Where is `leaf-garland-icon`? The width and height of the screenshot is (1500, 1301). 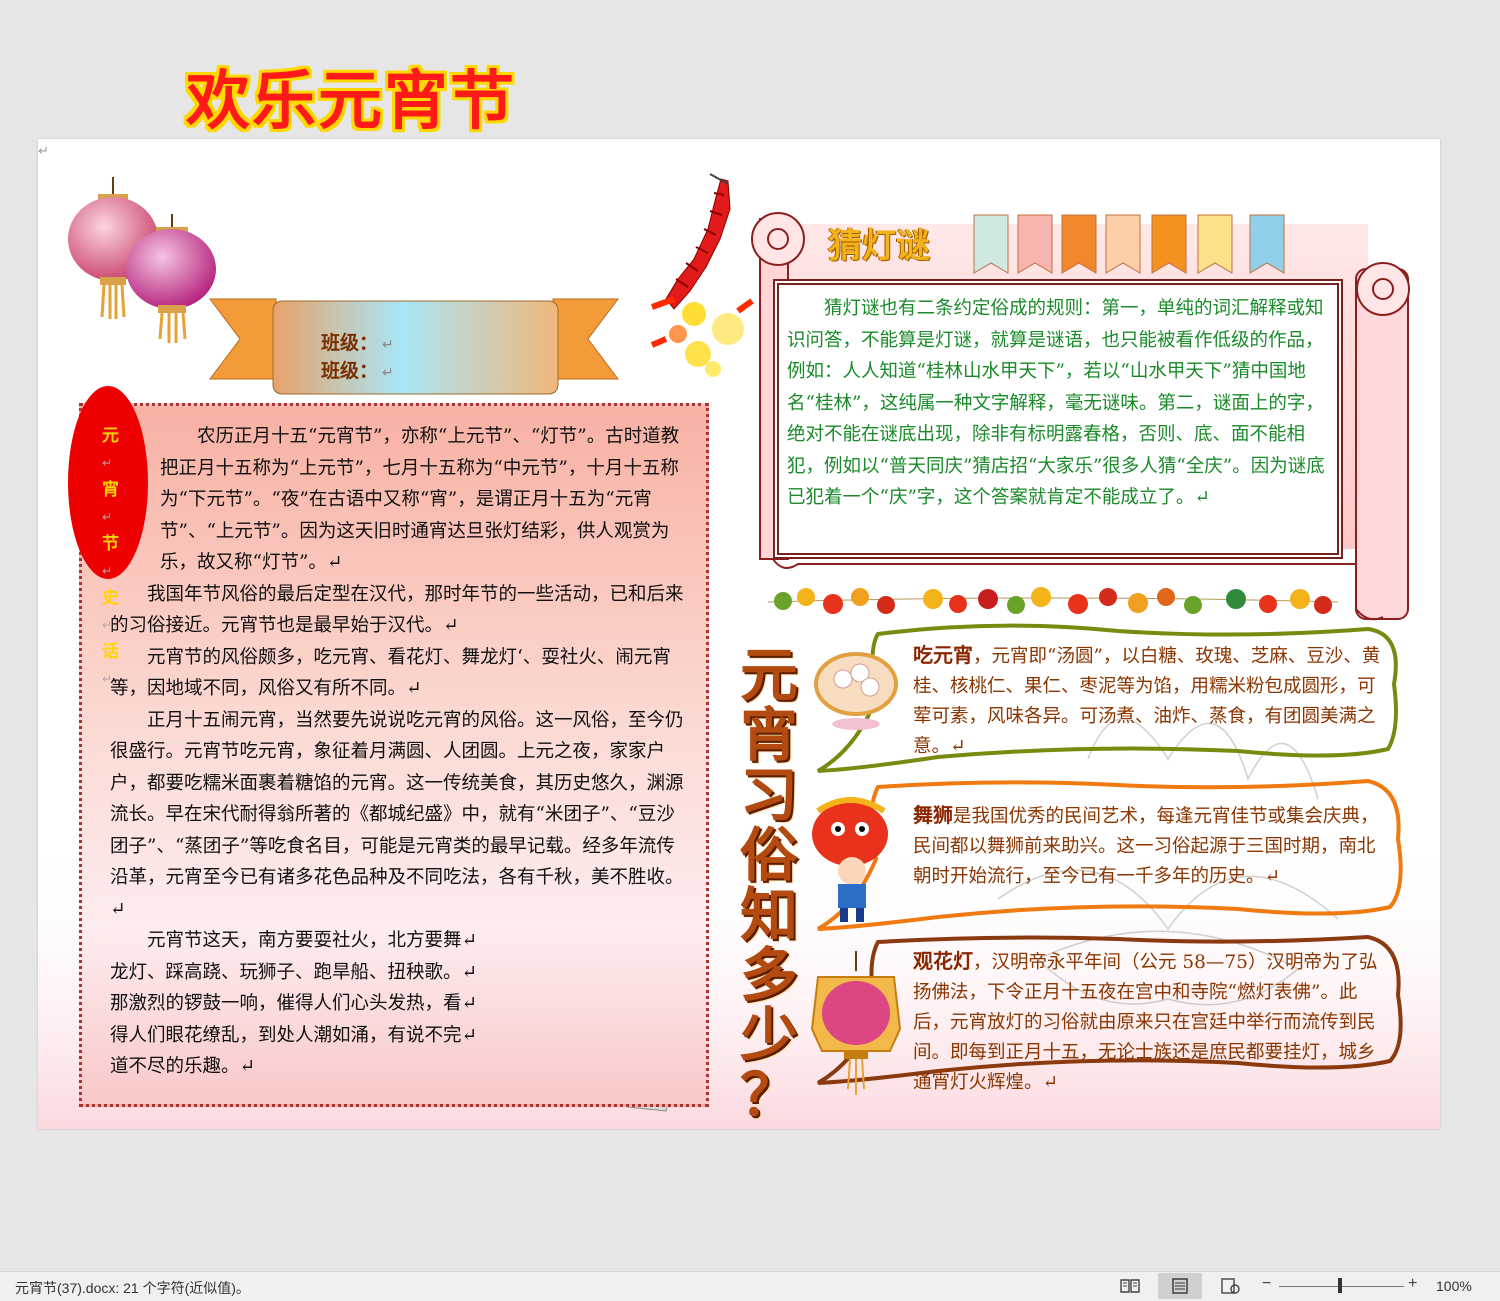
leaf-garland-icon is located at coordinates (1053, 600).